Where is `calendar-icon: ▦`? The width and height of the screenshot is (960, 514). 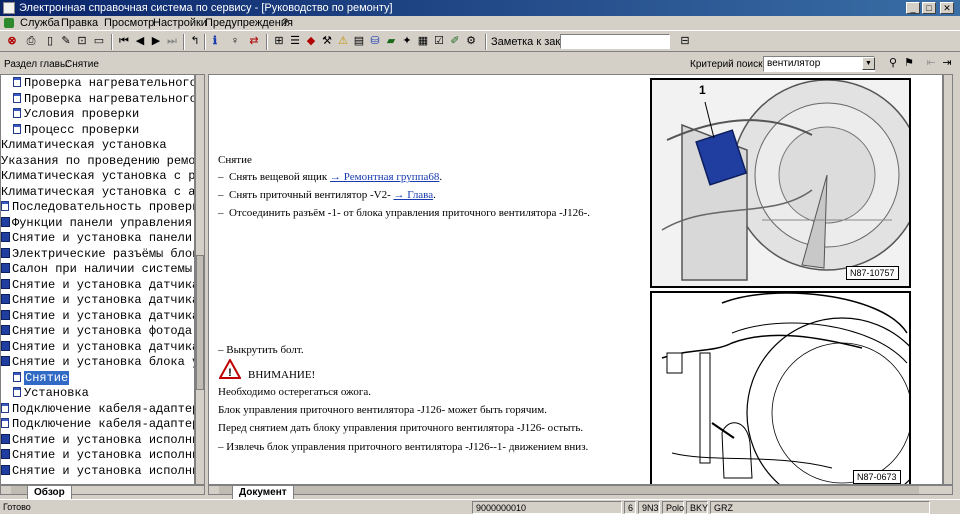
calendar-icon: ▦ is located at coordinates (423, 41).